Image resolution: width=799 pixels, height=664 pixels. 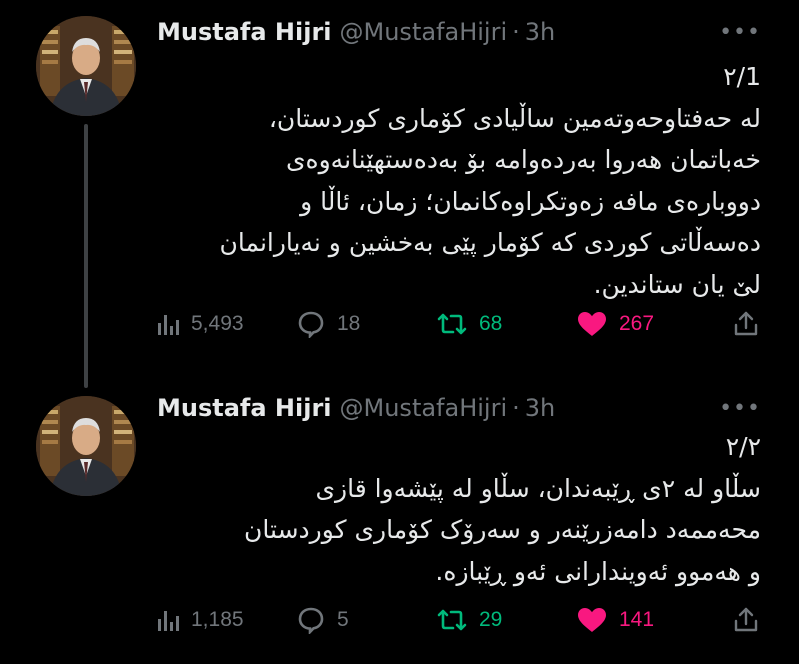 What do you see at coordinates (328, 324) in the screenshot?
I see `reply-button: 18` at bounding box center [328, 324].